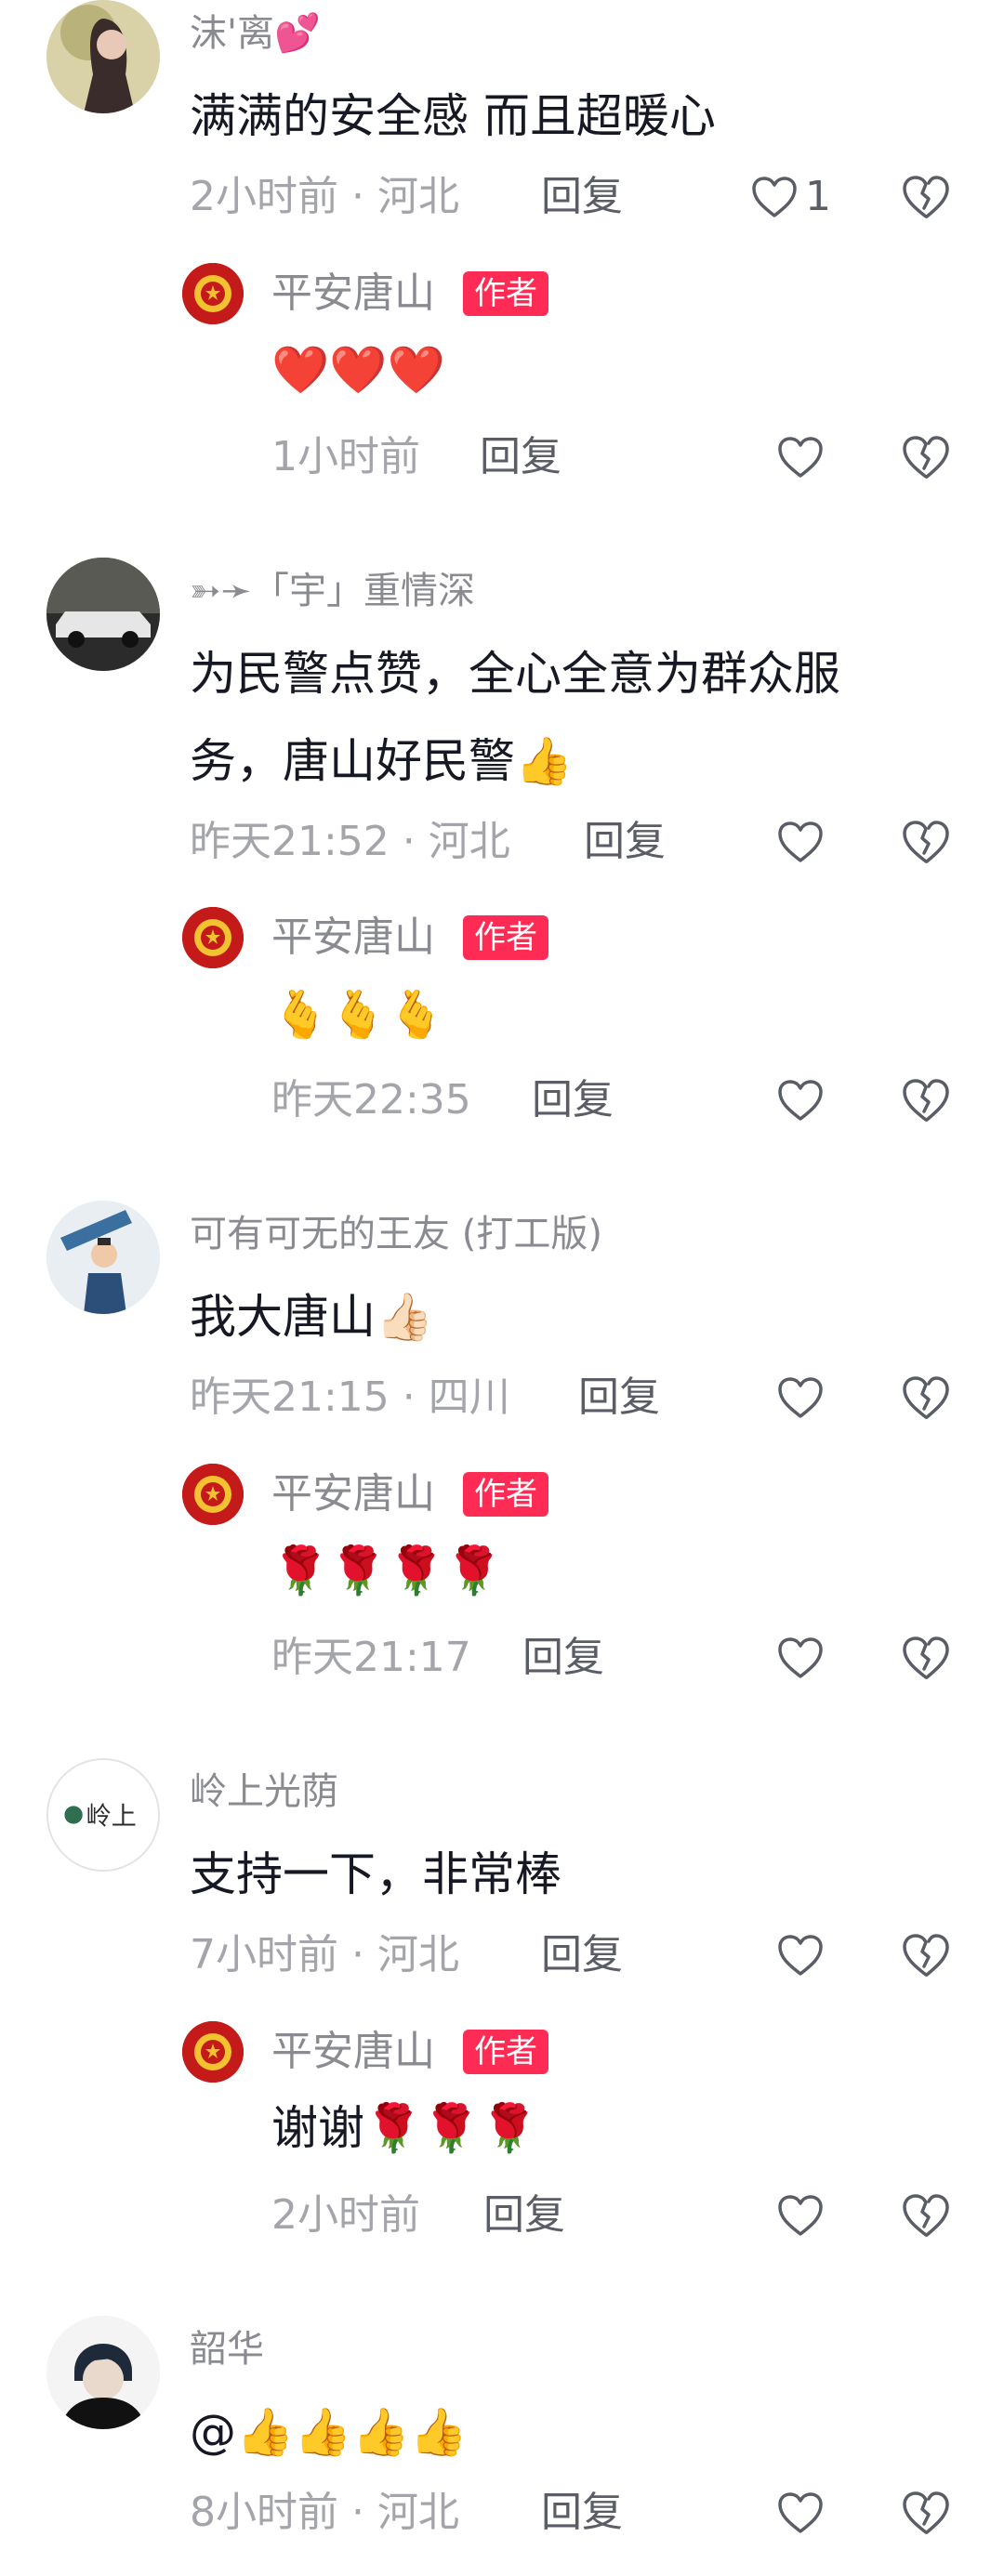  I want to click on comment-meta: 8小时前 · 河北, so click(324, 2512).